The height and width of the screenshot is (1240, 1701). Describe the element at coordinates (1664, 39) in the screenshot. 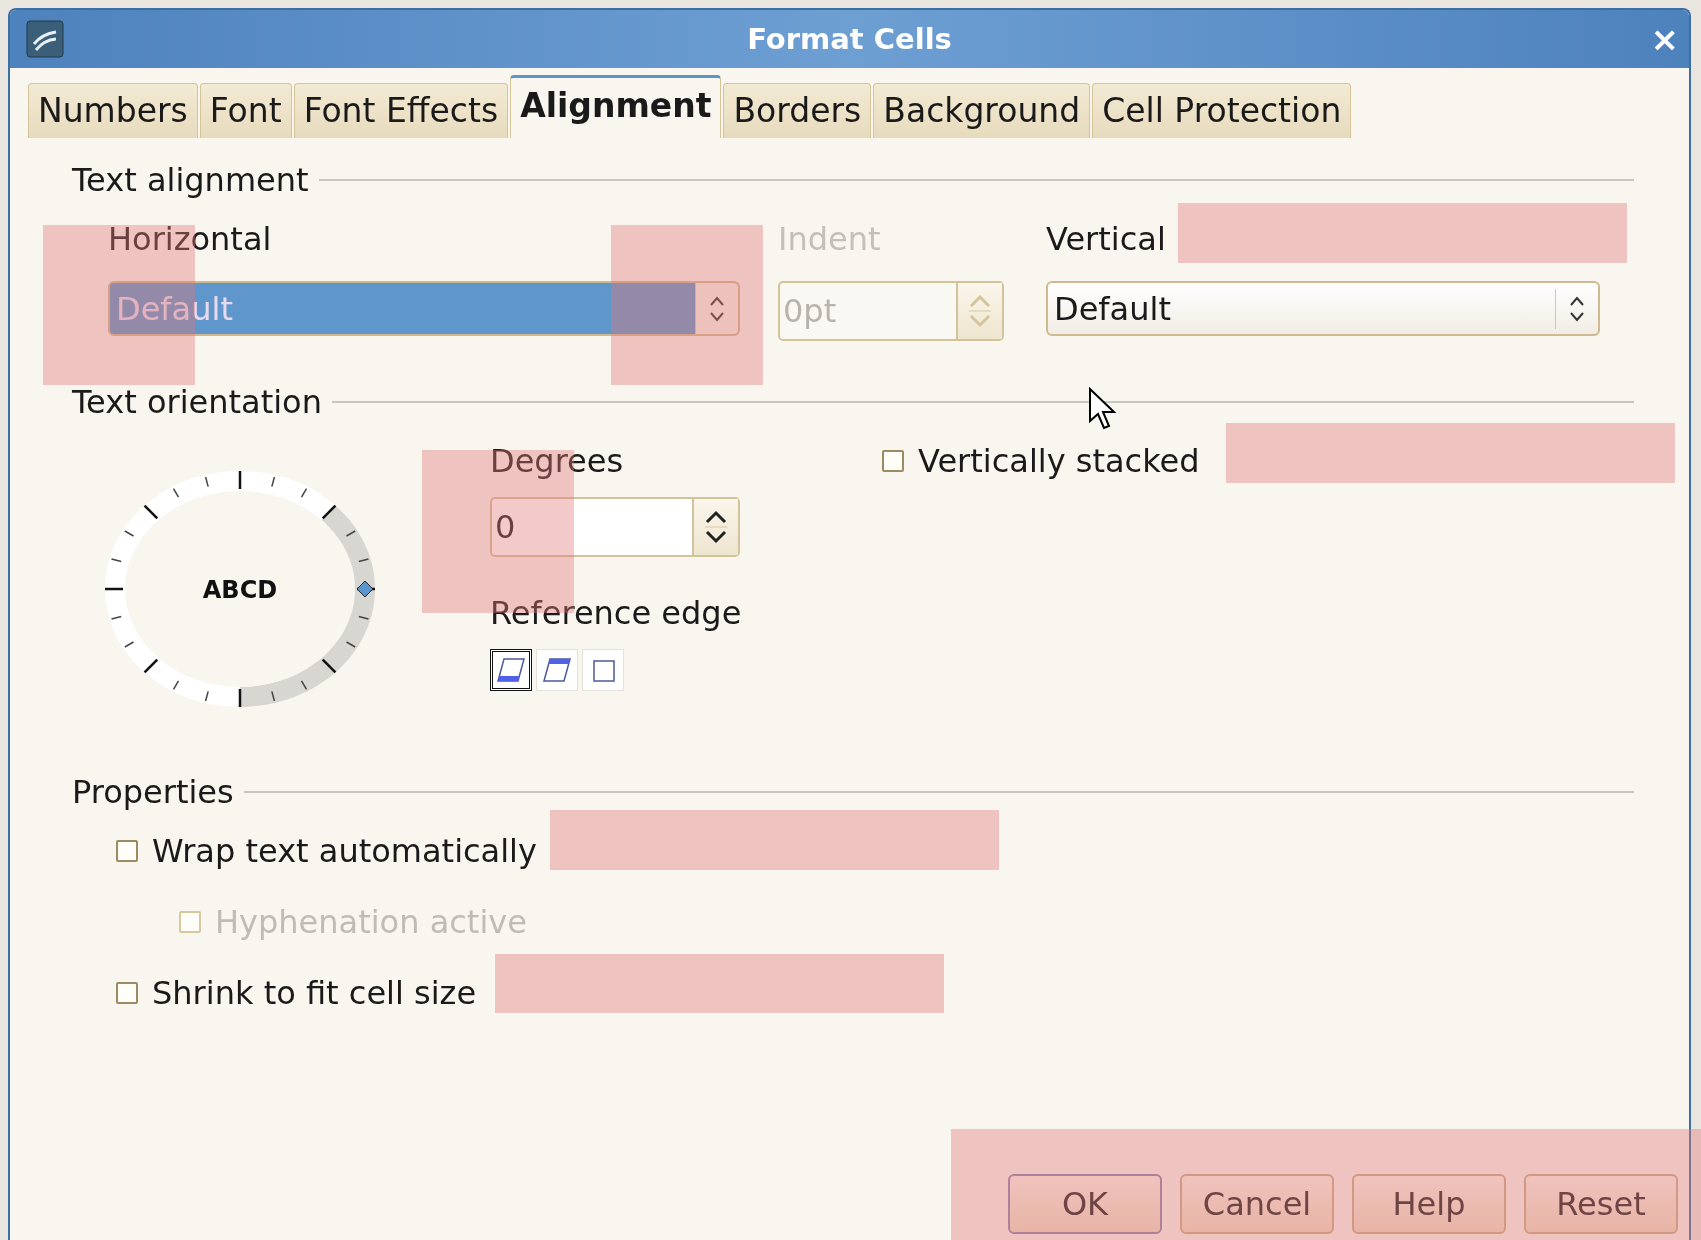

I see `close-button: ×` at that location.